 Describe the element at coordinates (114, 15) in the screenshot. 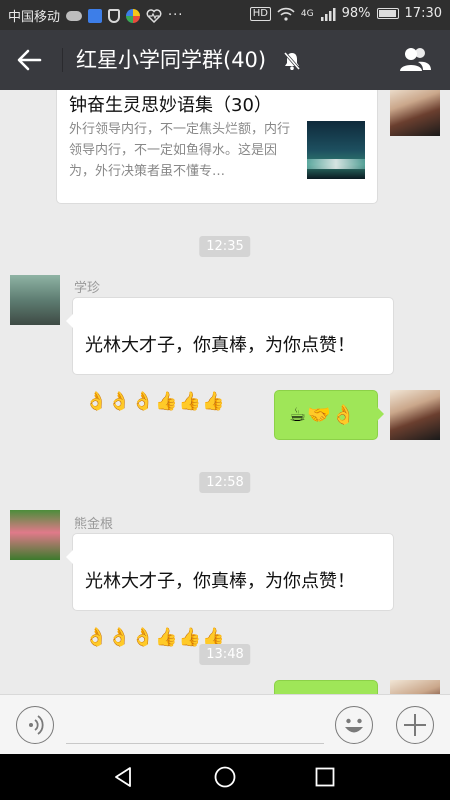

I see `shield-icon` at that location.